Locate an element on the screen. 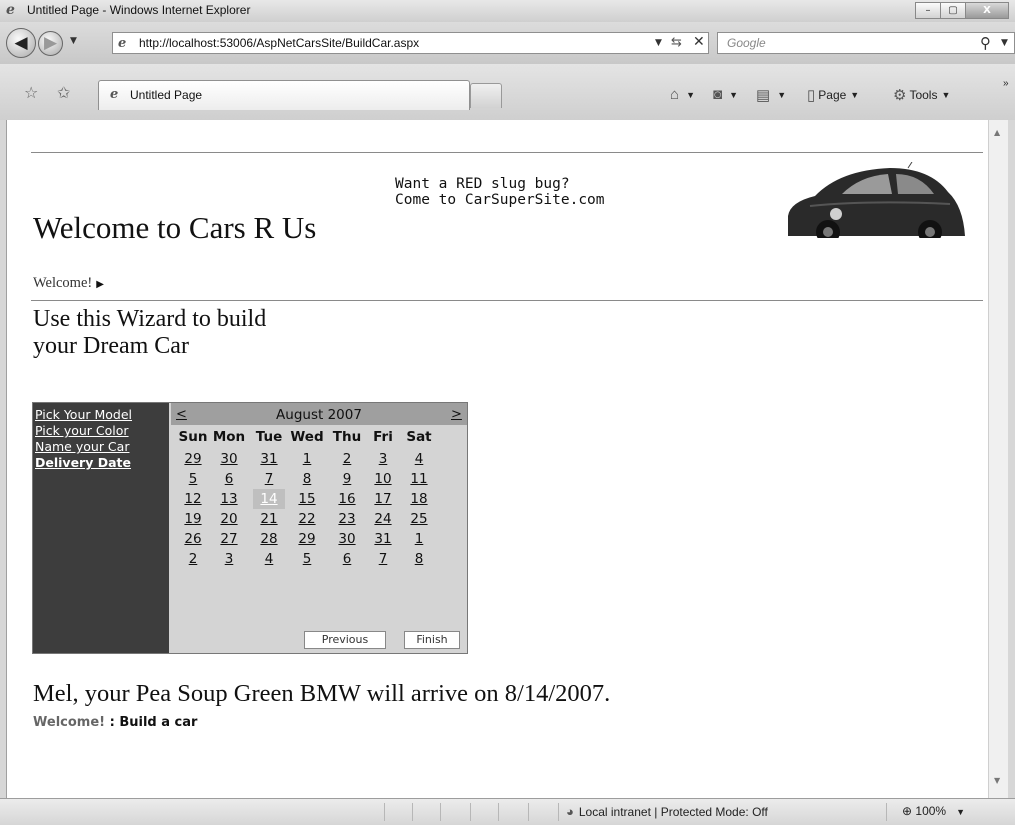 This screenshot has width=1015, height=825. calendar-day: 23 is located at coordinates (347, 519).